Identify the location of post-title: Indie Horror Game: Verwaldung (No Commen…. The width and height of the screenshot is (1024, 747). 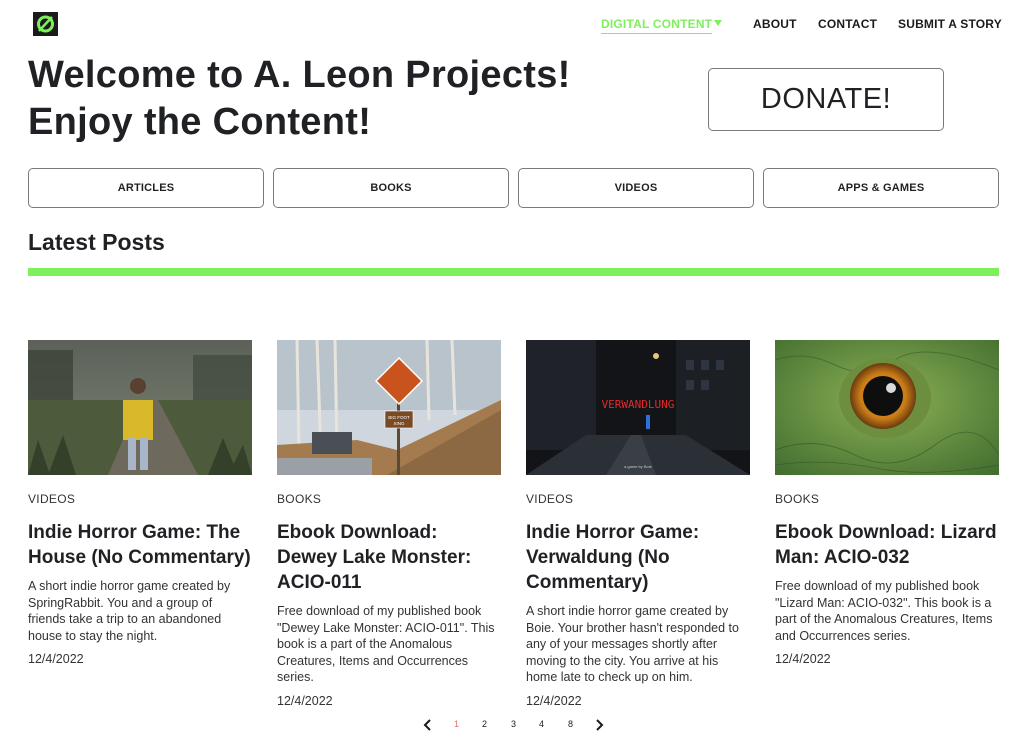
(638, 557).